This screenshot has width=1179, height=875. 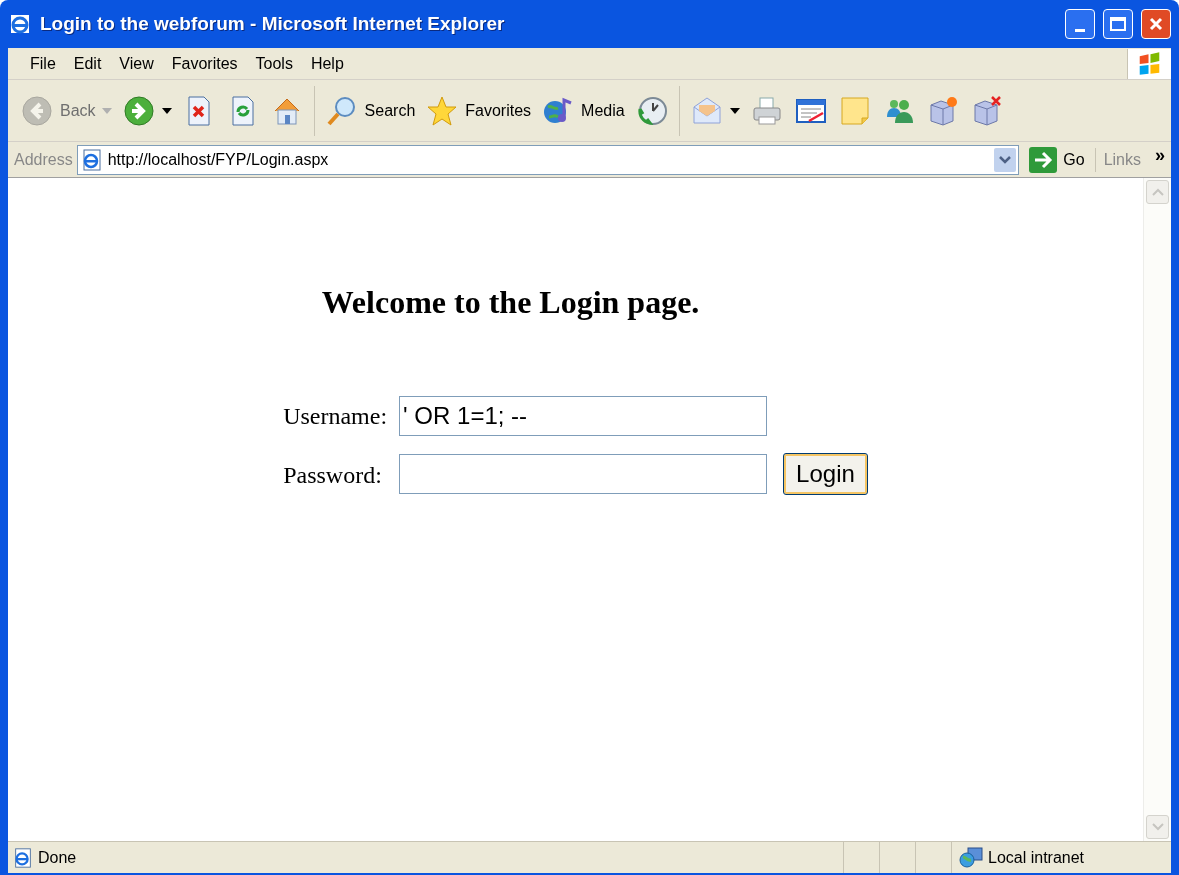 I want to click on scroll-down-icon, so click(x=1157, y=827).